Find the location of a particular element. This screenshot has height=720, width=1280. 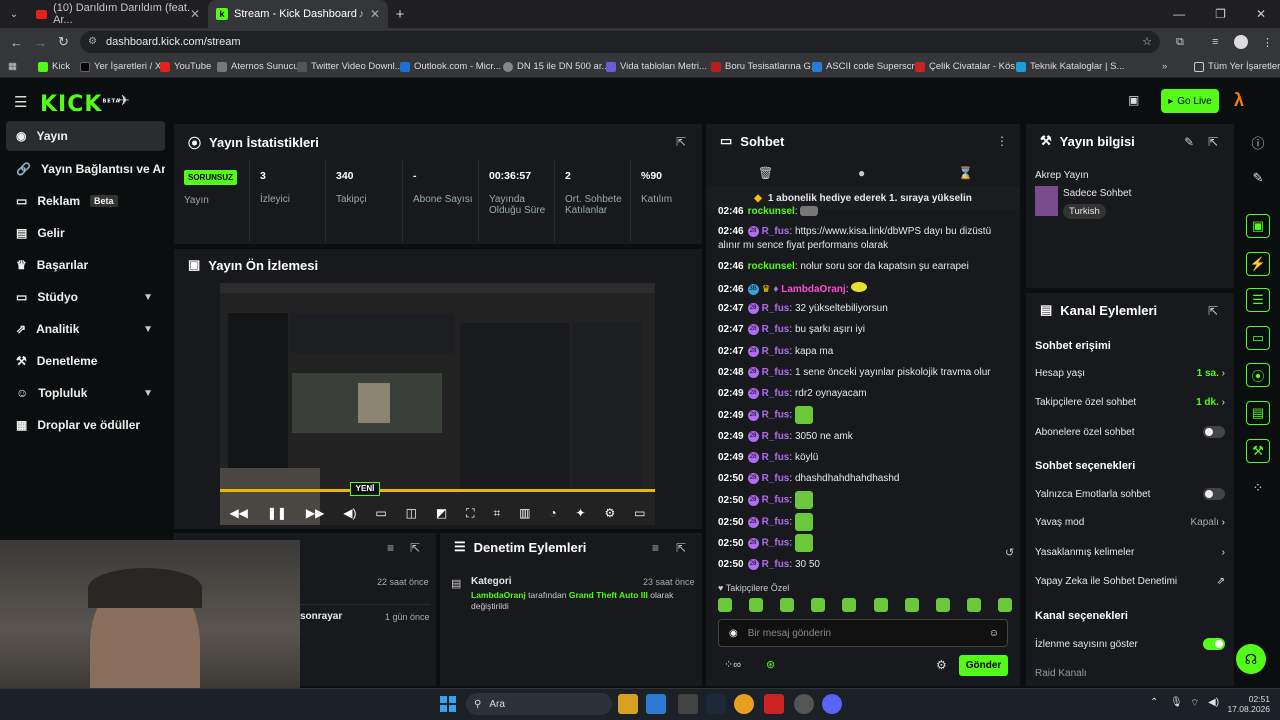

pip-icon: ◫ is located at coordinates (411, 513).